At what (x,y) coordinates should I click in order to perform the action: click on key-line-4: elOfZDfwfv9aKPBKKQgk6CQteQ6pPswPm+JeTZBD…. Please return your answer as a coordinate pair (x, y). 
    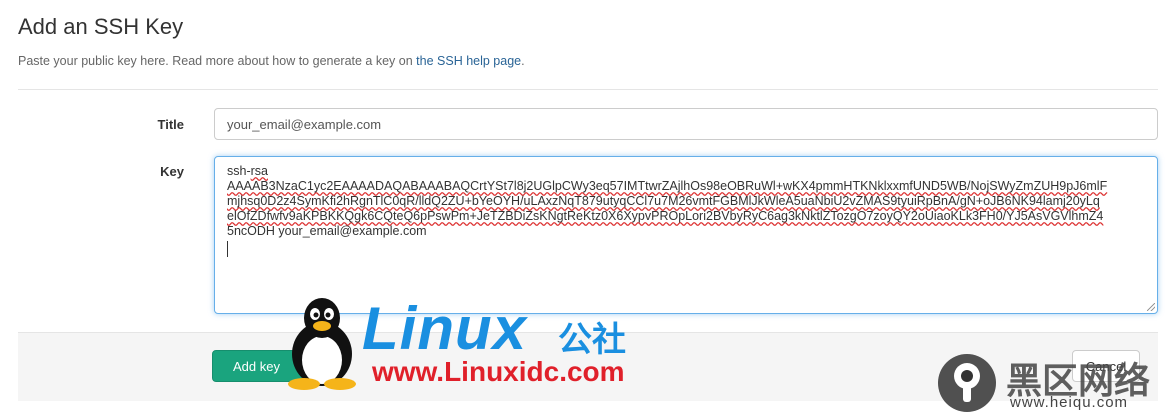
    Looking at the image, I should click on (665, 216).